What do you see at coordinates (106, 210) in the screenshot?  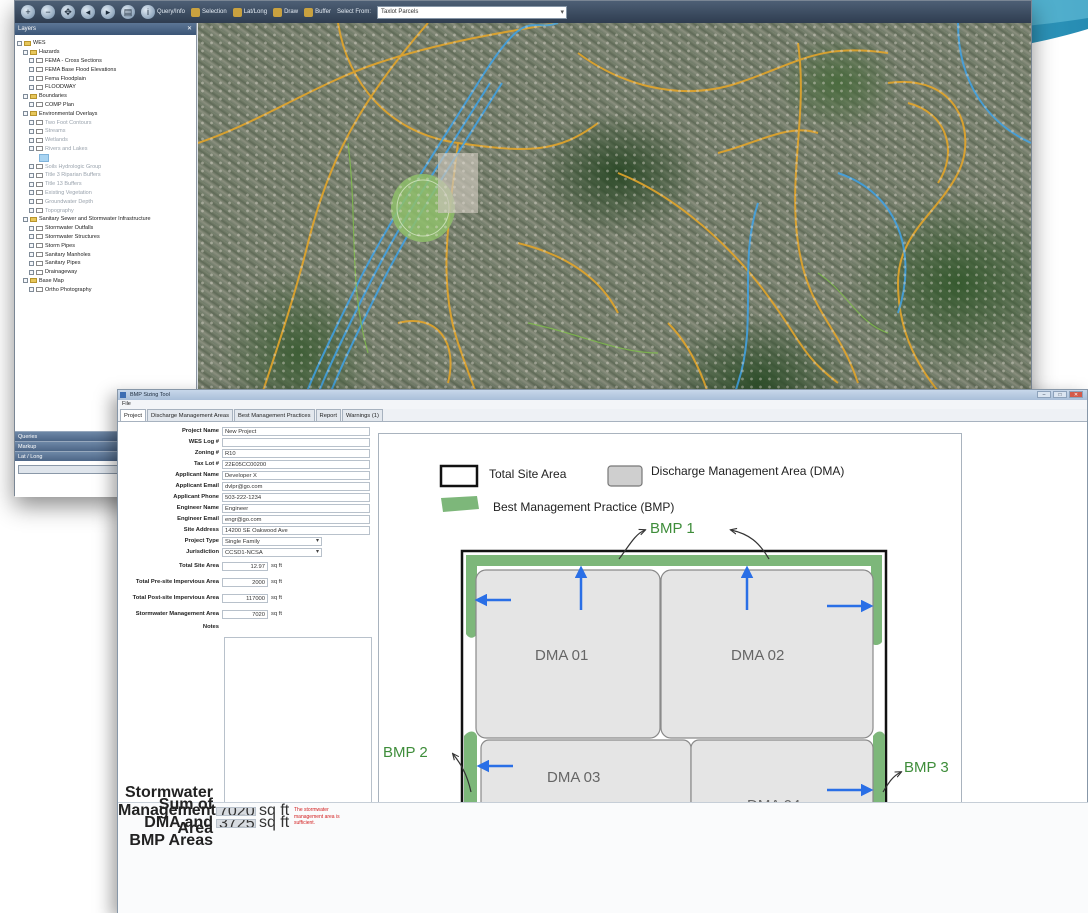 I see `layer-item: Topography` at bounding box center [106, 210].